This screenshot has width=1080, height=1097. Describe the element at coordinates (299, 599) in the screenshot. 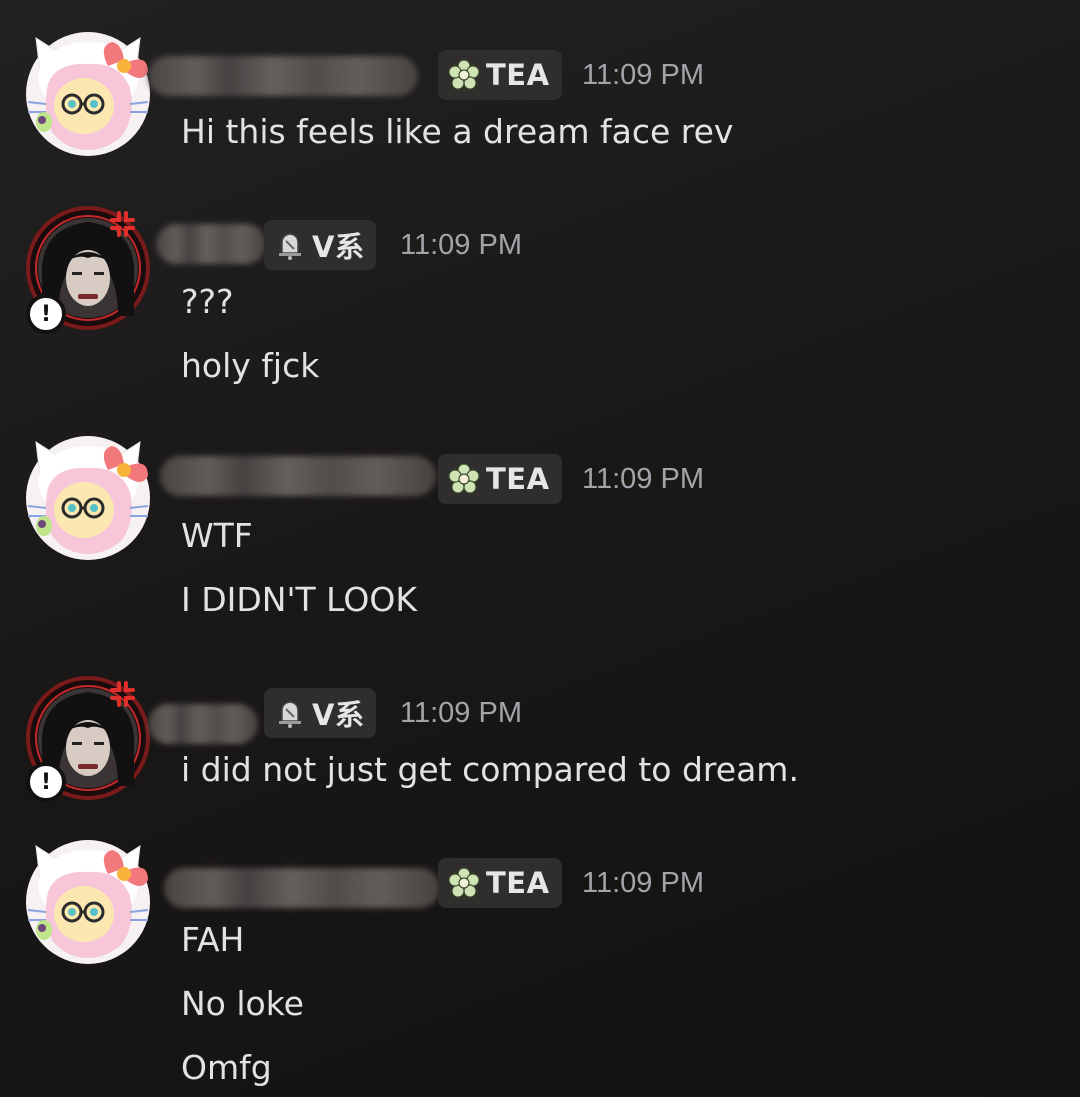

I see `message-text: I DIDN'T LOOK` at that location.